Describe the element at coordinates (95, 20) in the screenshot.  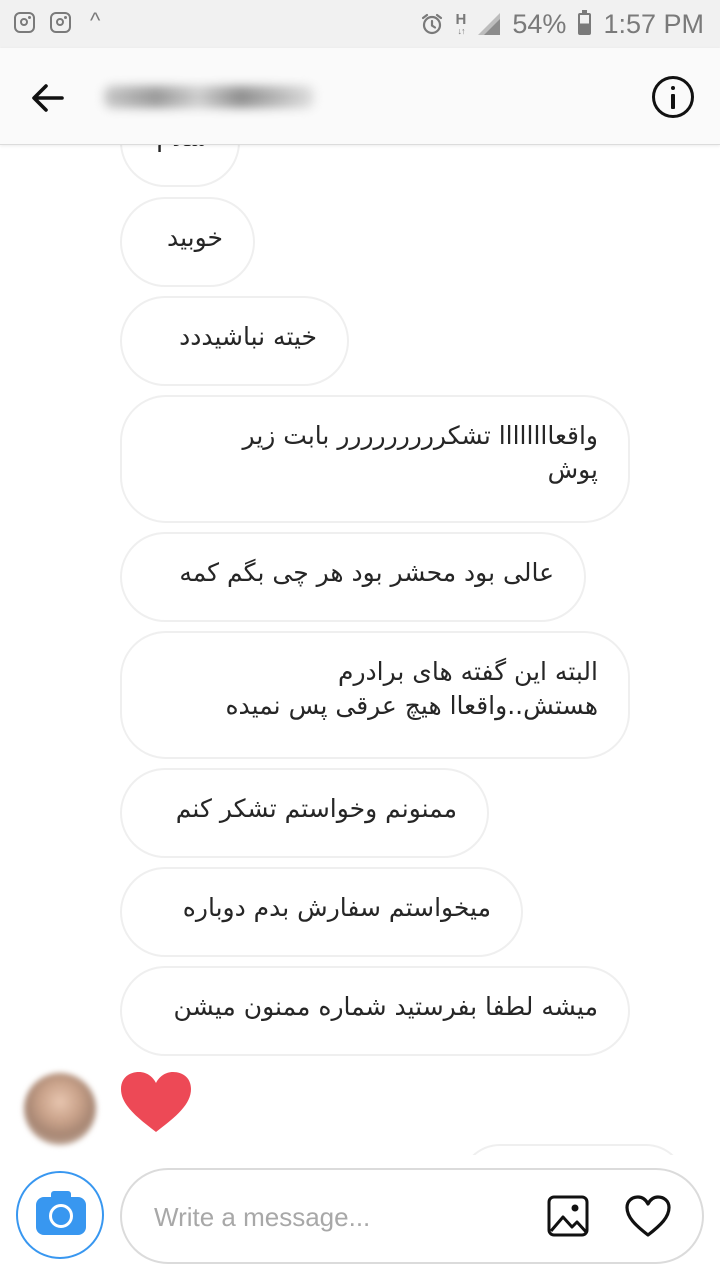
I see `caret-up-icon: ^` at that location.